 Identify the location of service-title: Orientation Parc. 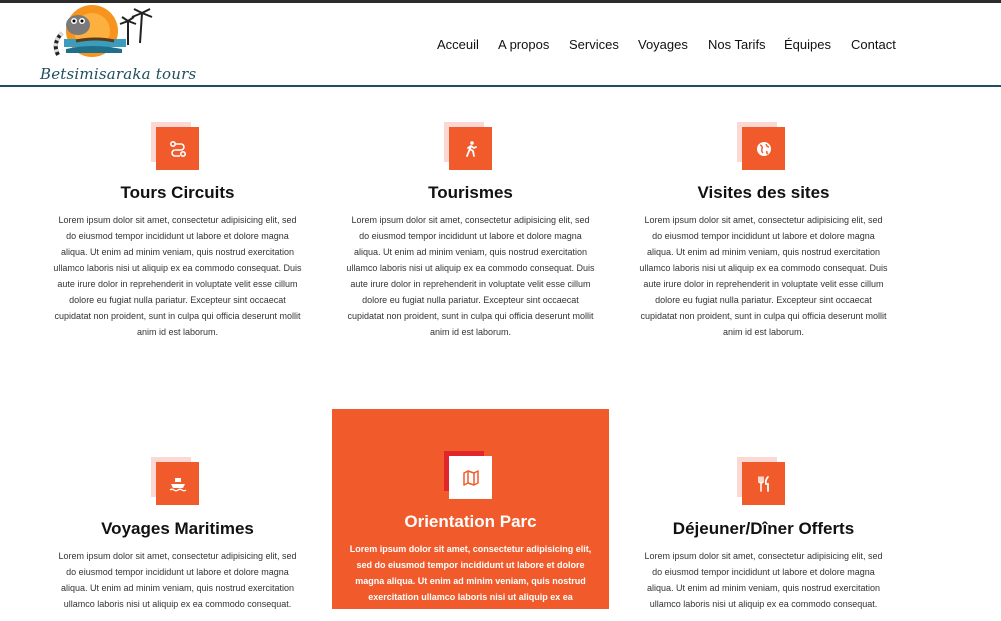
(470, 521).